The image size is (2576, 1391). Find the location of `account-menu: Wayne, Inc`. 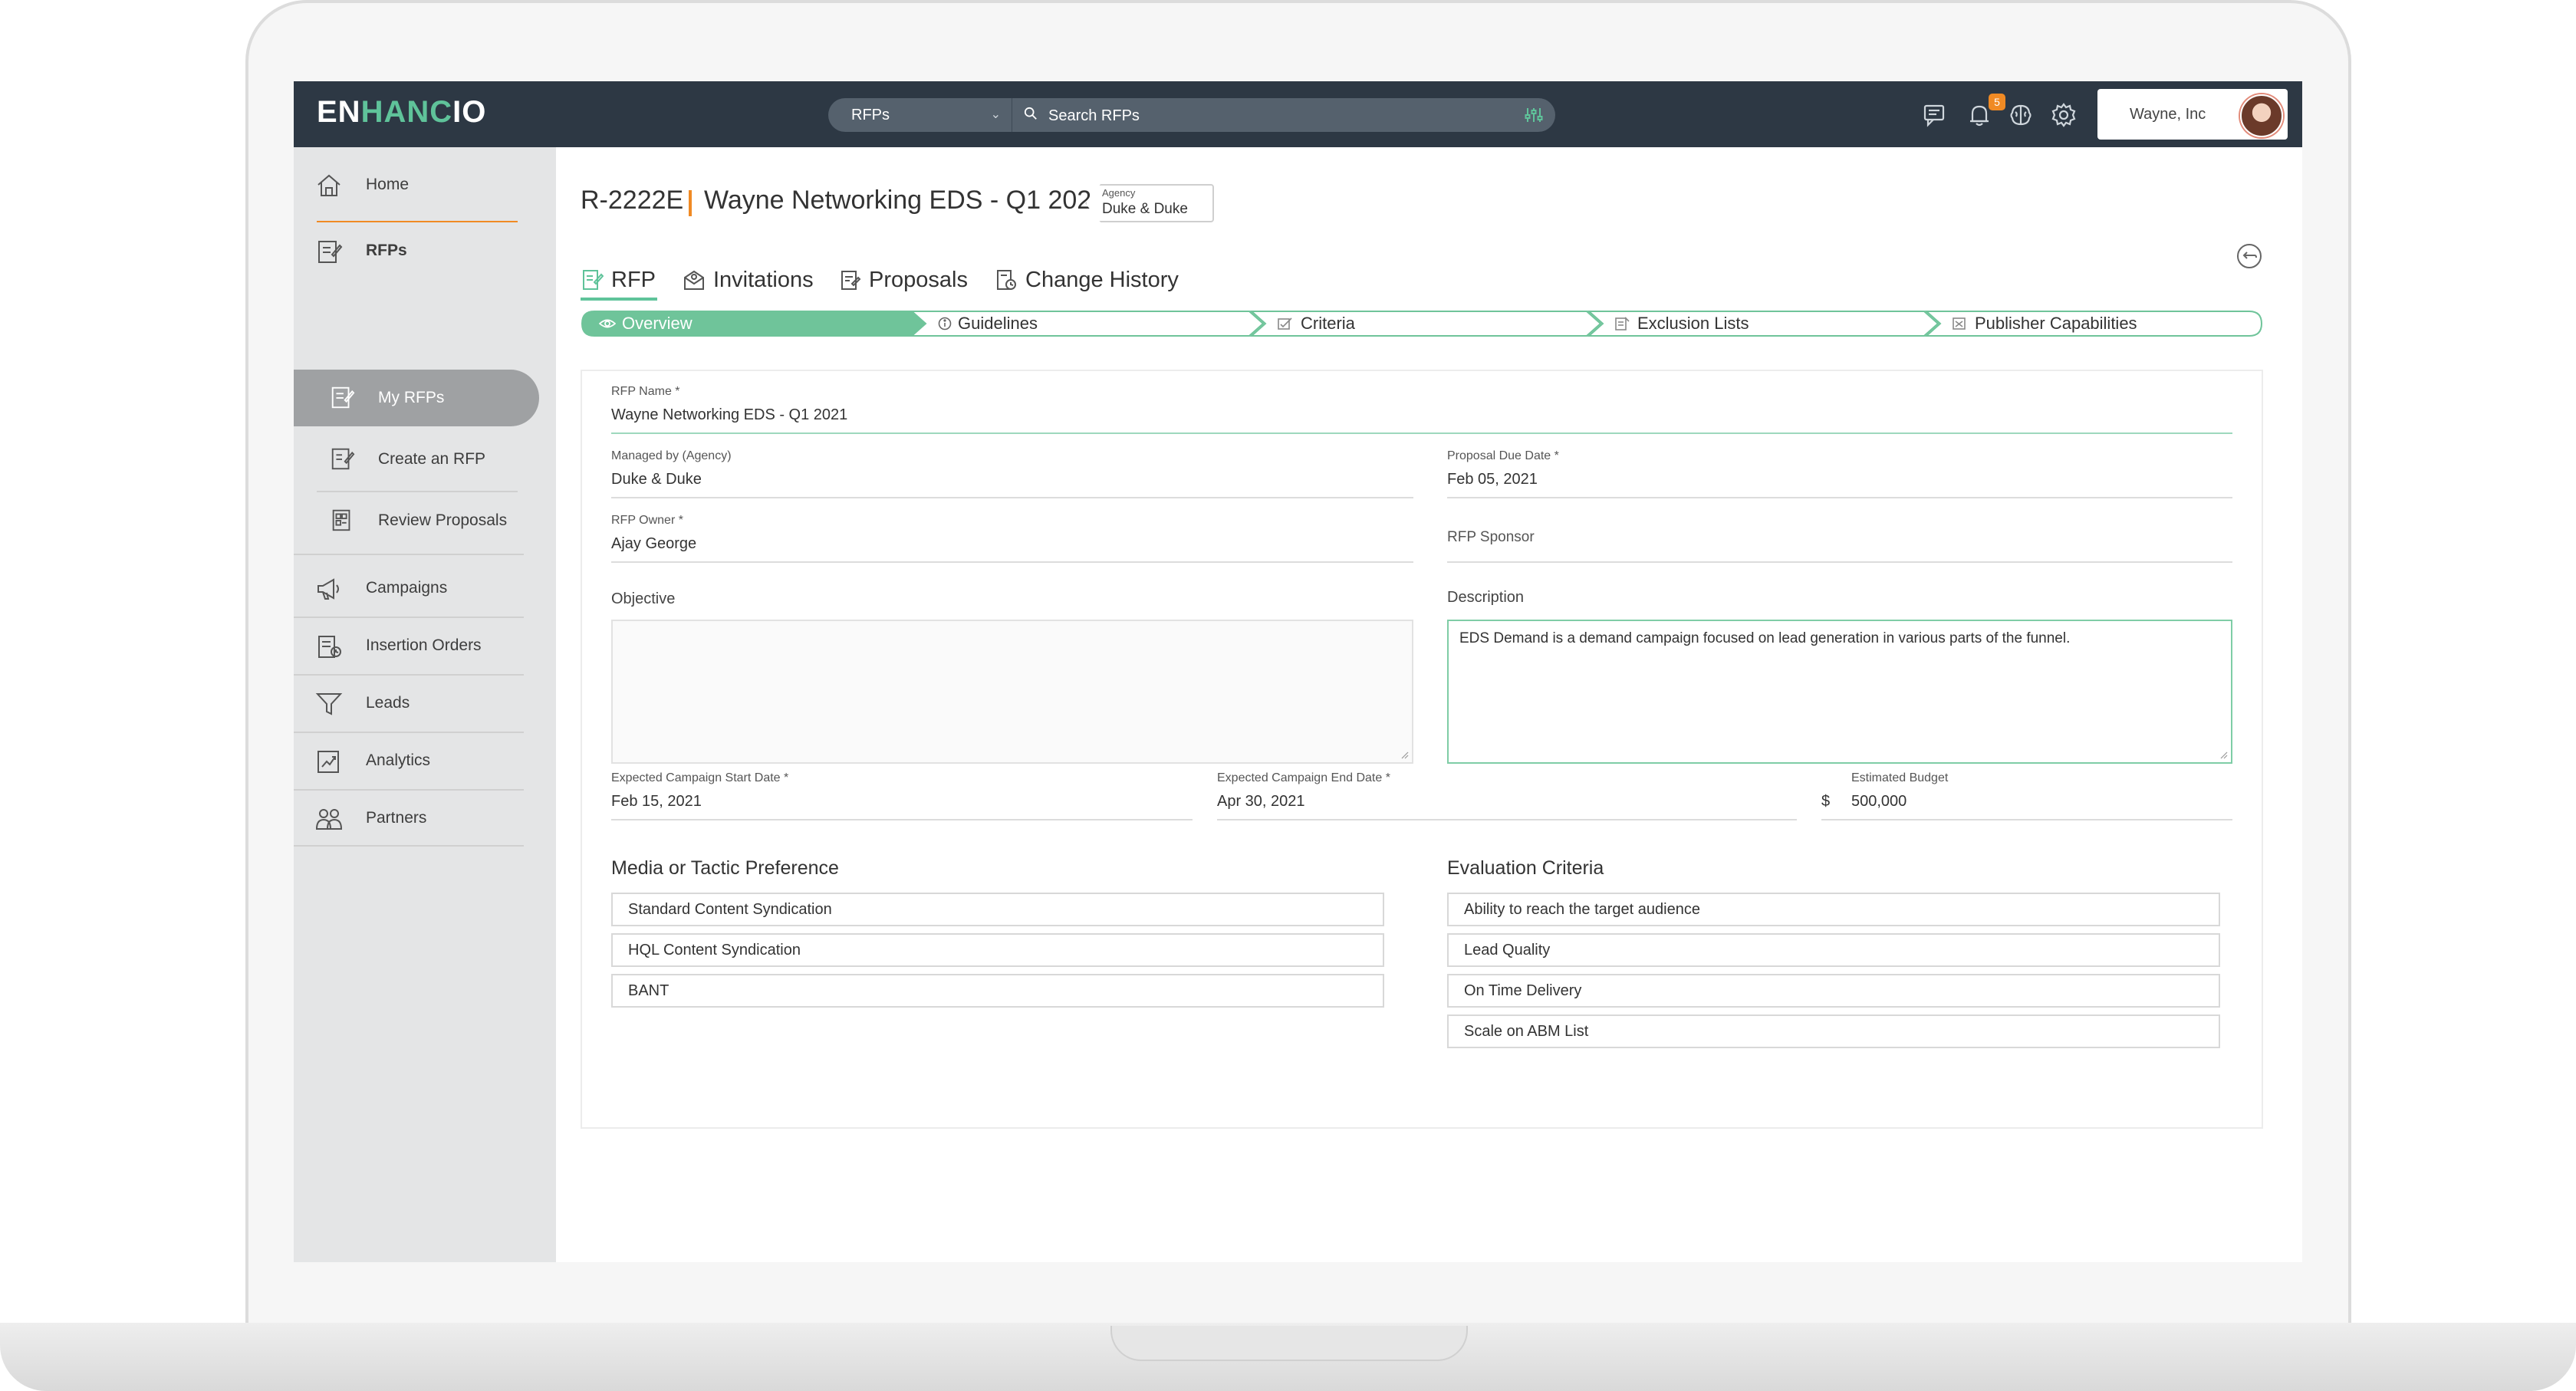

account-menu: Wayne, Inc is located at coordinates (2192, 114).